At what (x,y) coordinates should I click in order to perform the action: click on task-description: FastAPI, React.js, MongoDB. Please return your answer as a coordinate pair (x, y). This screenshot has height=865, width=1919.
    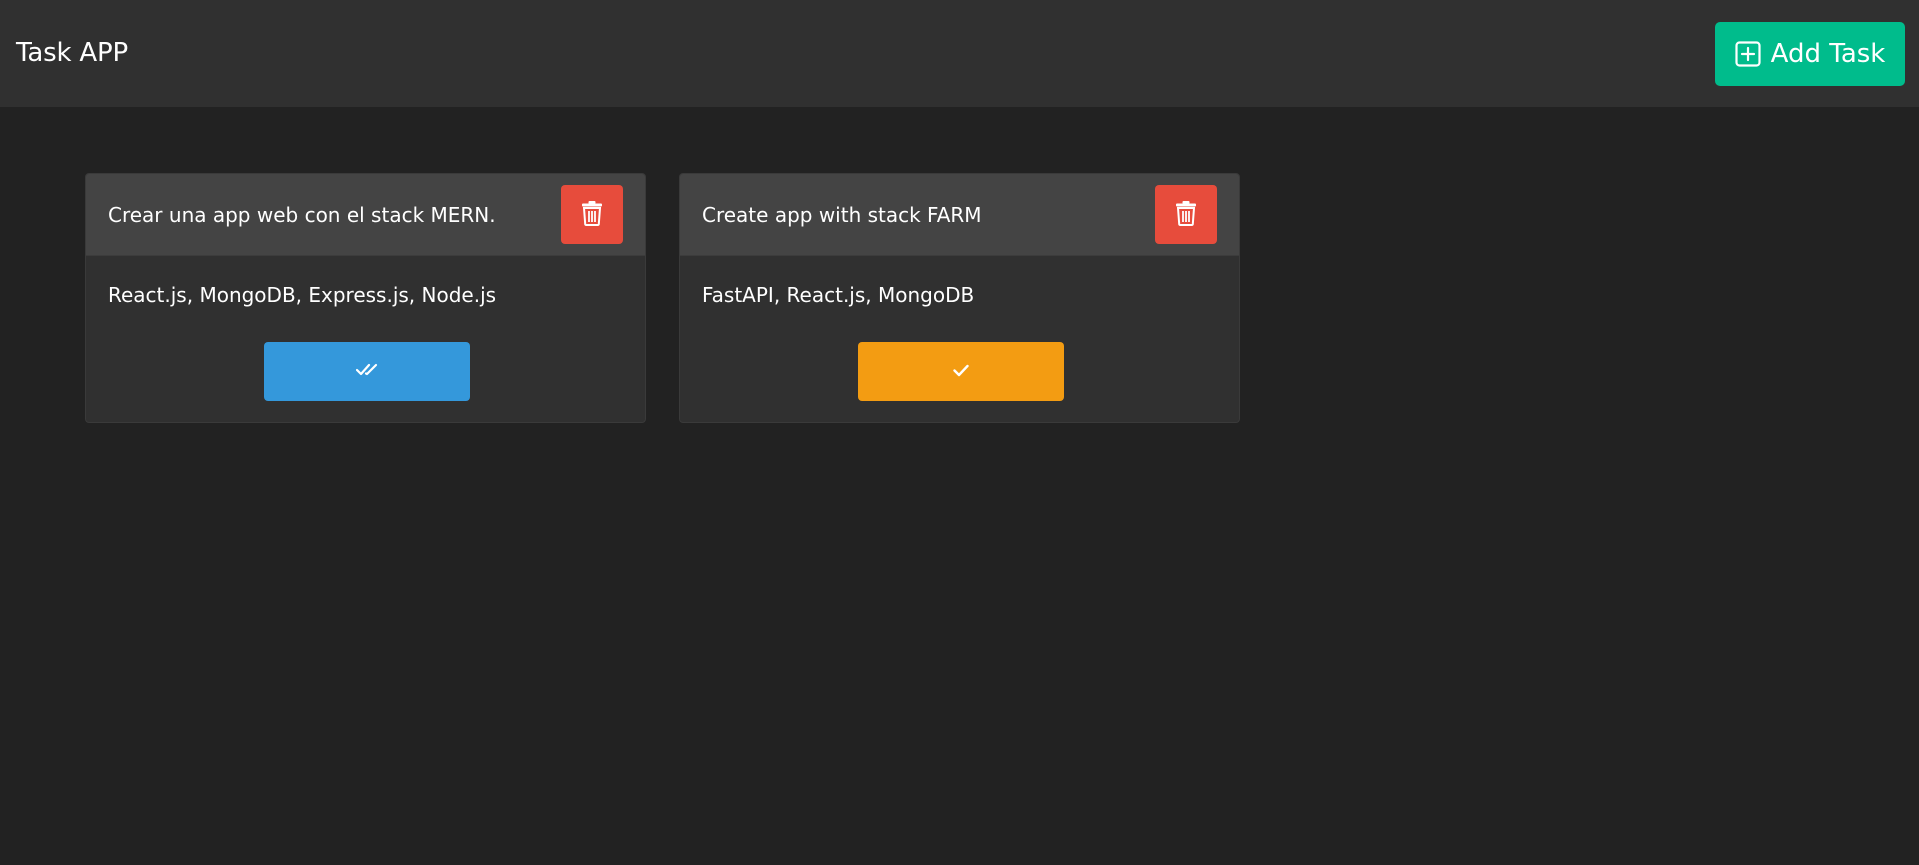
    Looking at the image, I should click on (838, 295).